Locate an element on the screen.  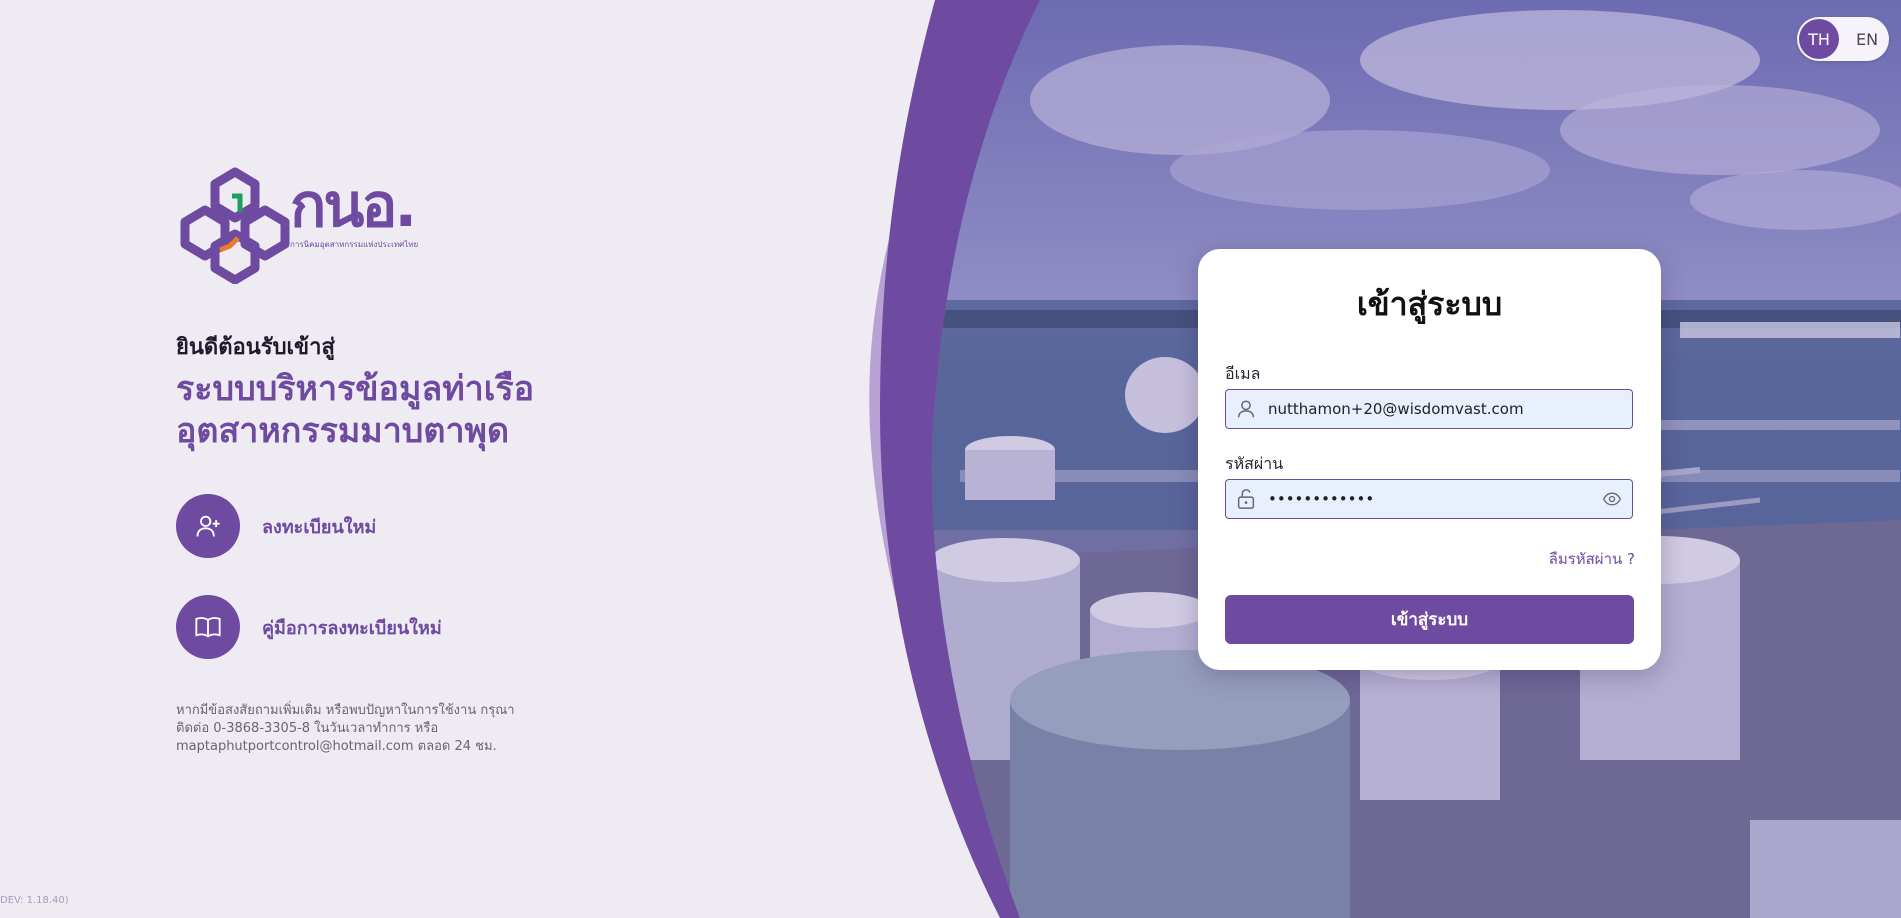
password-field is located at coordinates (1429, 499).